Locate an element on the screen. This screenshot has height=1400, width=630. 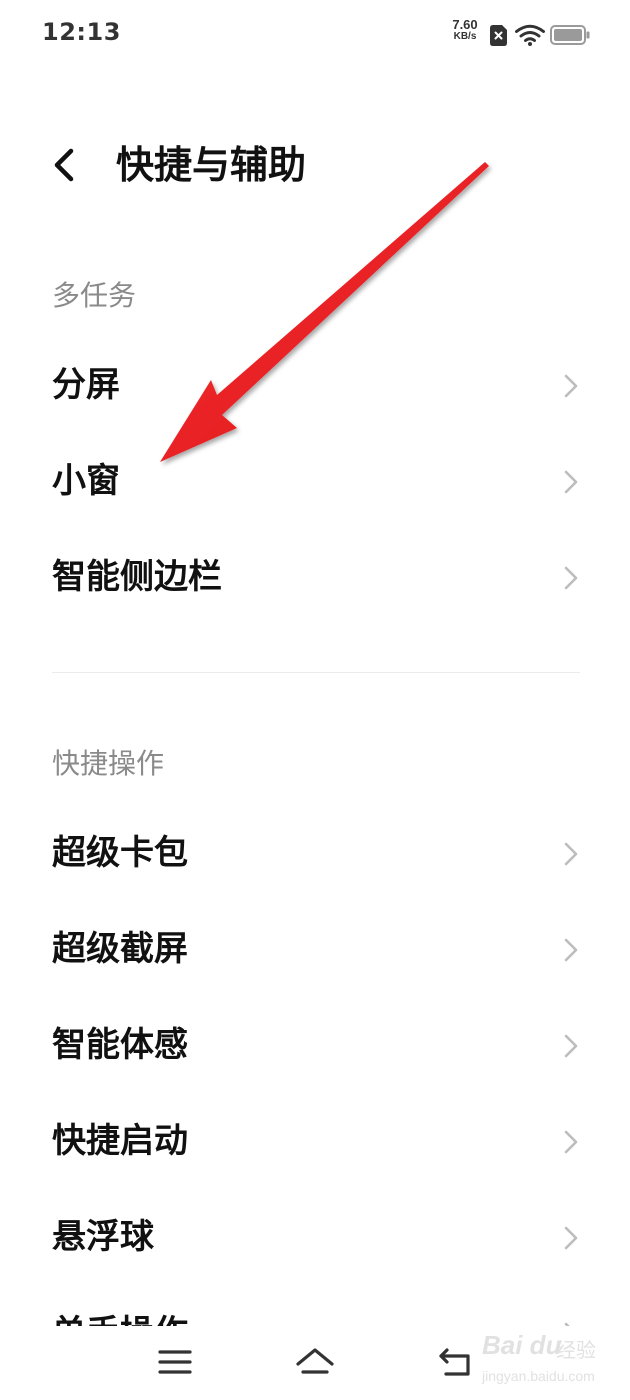
section-header-multitask: 多任务 is located at coordinates (94, 295).